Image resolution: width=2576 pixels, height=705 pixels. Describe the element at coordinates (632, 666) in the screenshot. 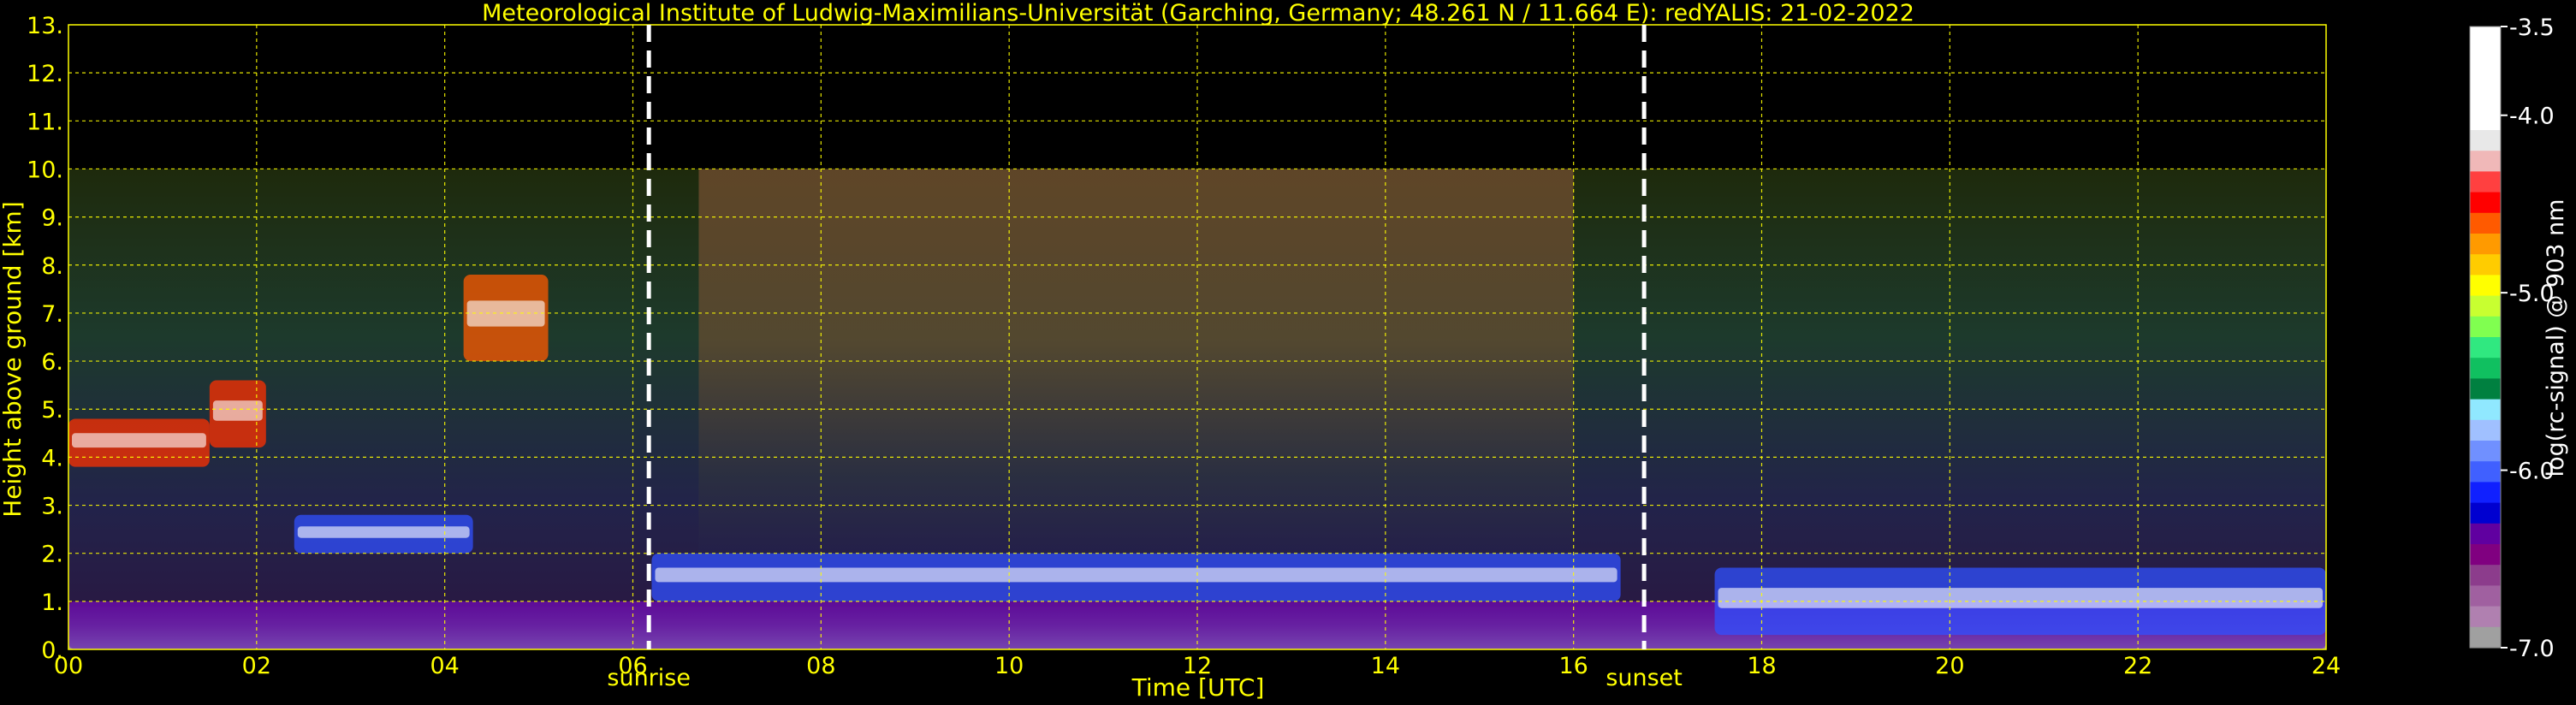

I see `x-tick-label: 06` at that location.